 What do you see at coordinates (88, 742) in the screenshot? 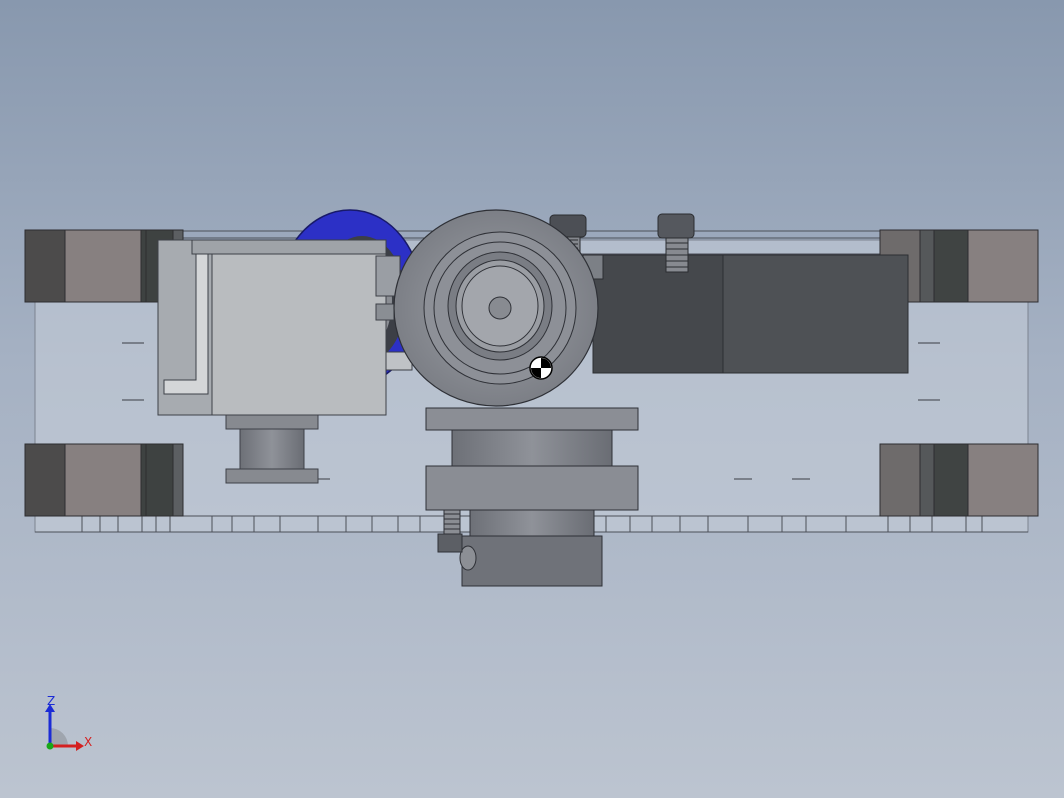
I see `x-axis-label: X` at bounding box center [88, 742].